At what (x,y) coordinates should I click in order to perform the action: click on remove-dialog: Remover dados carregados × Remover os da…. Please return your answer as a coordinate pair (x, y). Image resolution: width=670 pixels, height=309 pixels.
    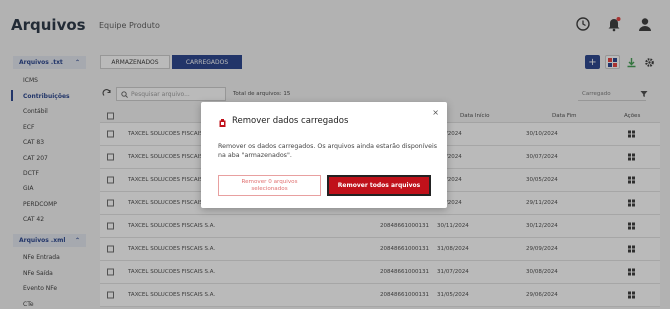
    Looking at the image, I should click on (324, 155).